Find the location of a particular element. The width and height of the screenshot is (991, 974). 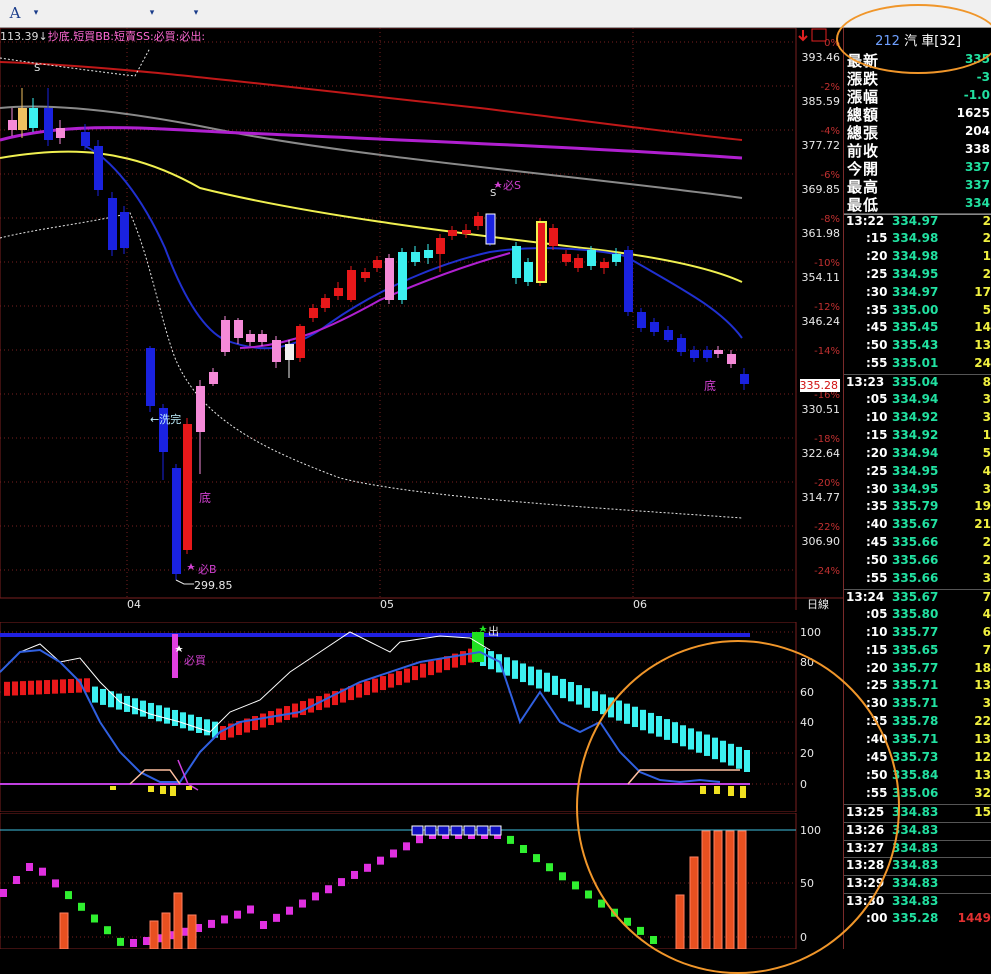

tick-row: :05 335.80 4 is located at coordinates (917, 616).